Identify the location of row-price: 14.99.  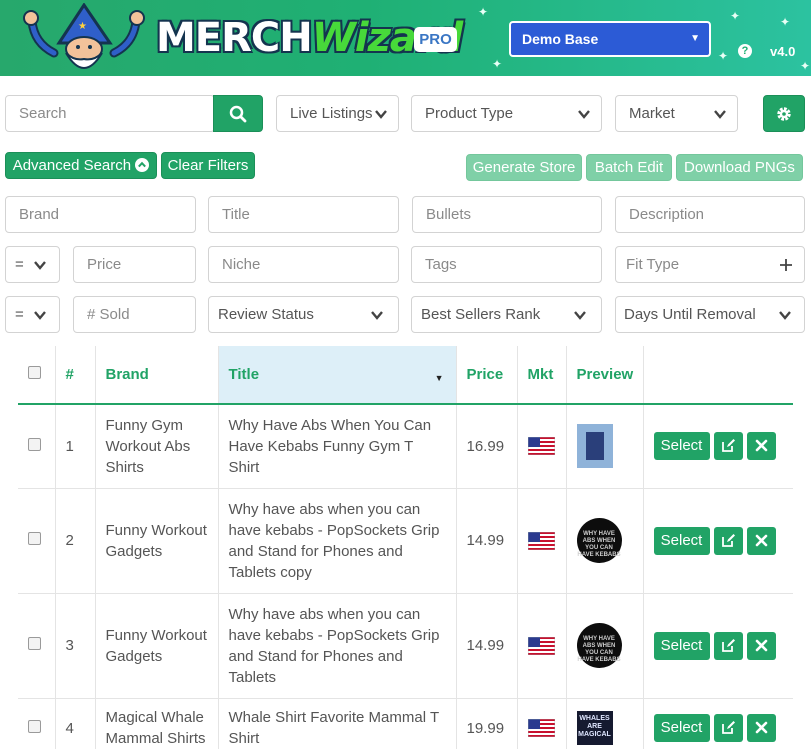
(487, 646).